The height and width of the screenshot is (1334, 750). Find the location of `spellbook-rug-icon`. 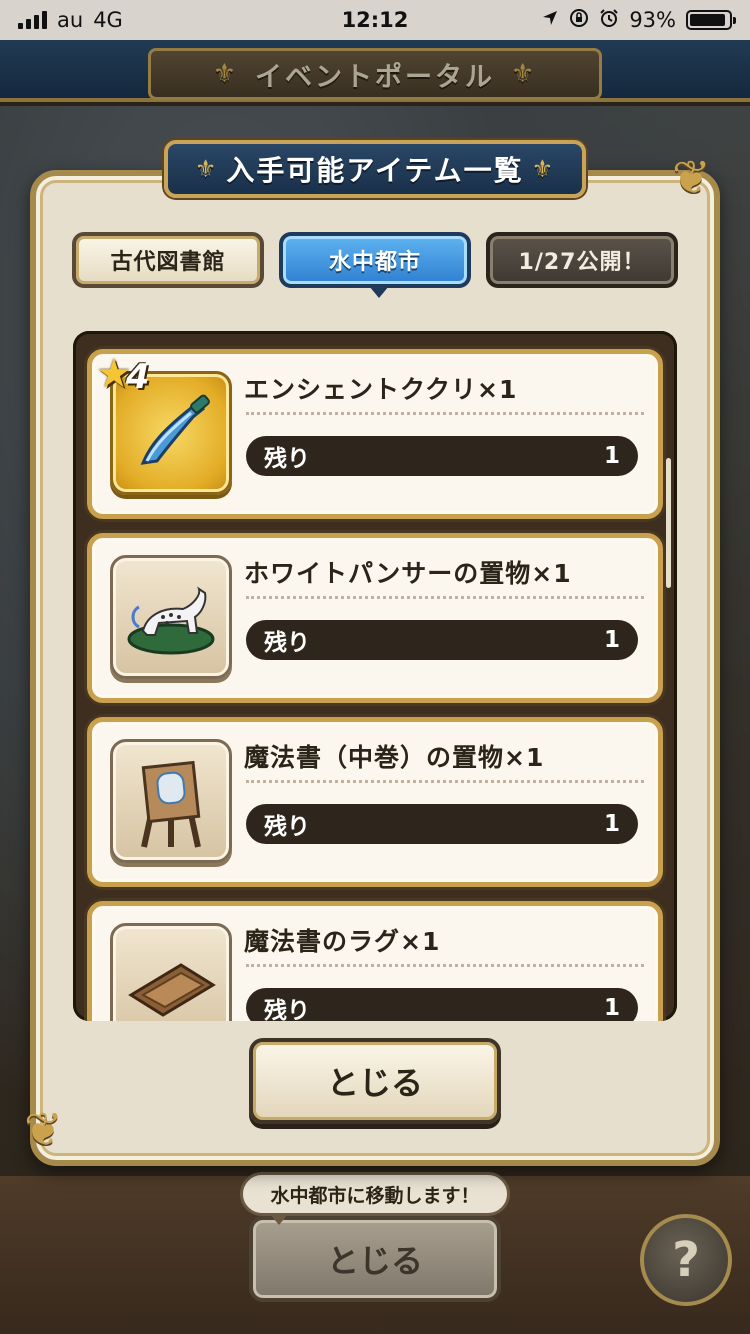

spellbook-rug-icon is located at coordinates (171, 972).